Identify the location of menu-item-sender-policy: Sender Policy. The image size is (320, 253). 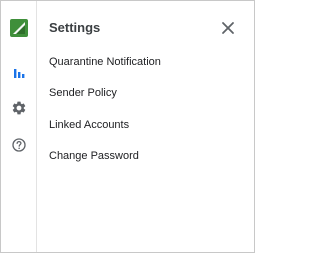
(83, 93).